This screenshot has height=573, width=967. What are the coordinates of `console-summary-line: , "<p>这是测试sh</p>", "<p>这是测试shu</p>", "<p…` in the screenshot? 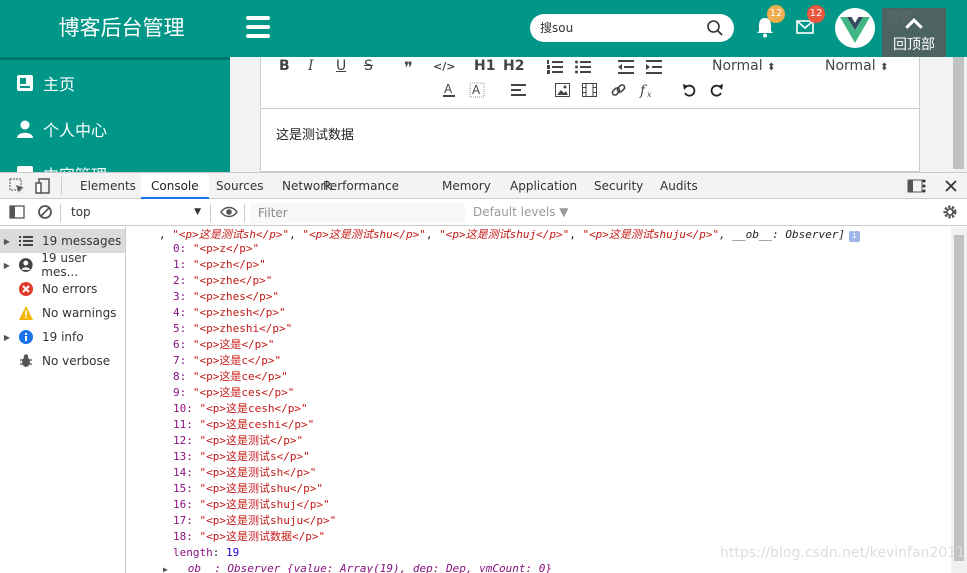 It's located at (509, 235).